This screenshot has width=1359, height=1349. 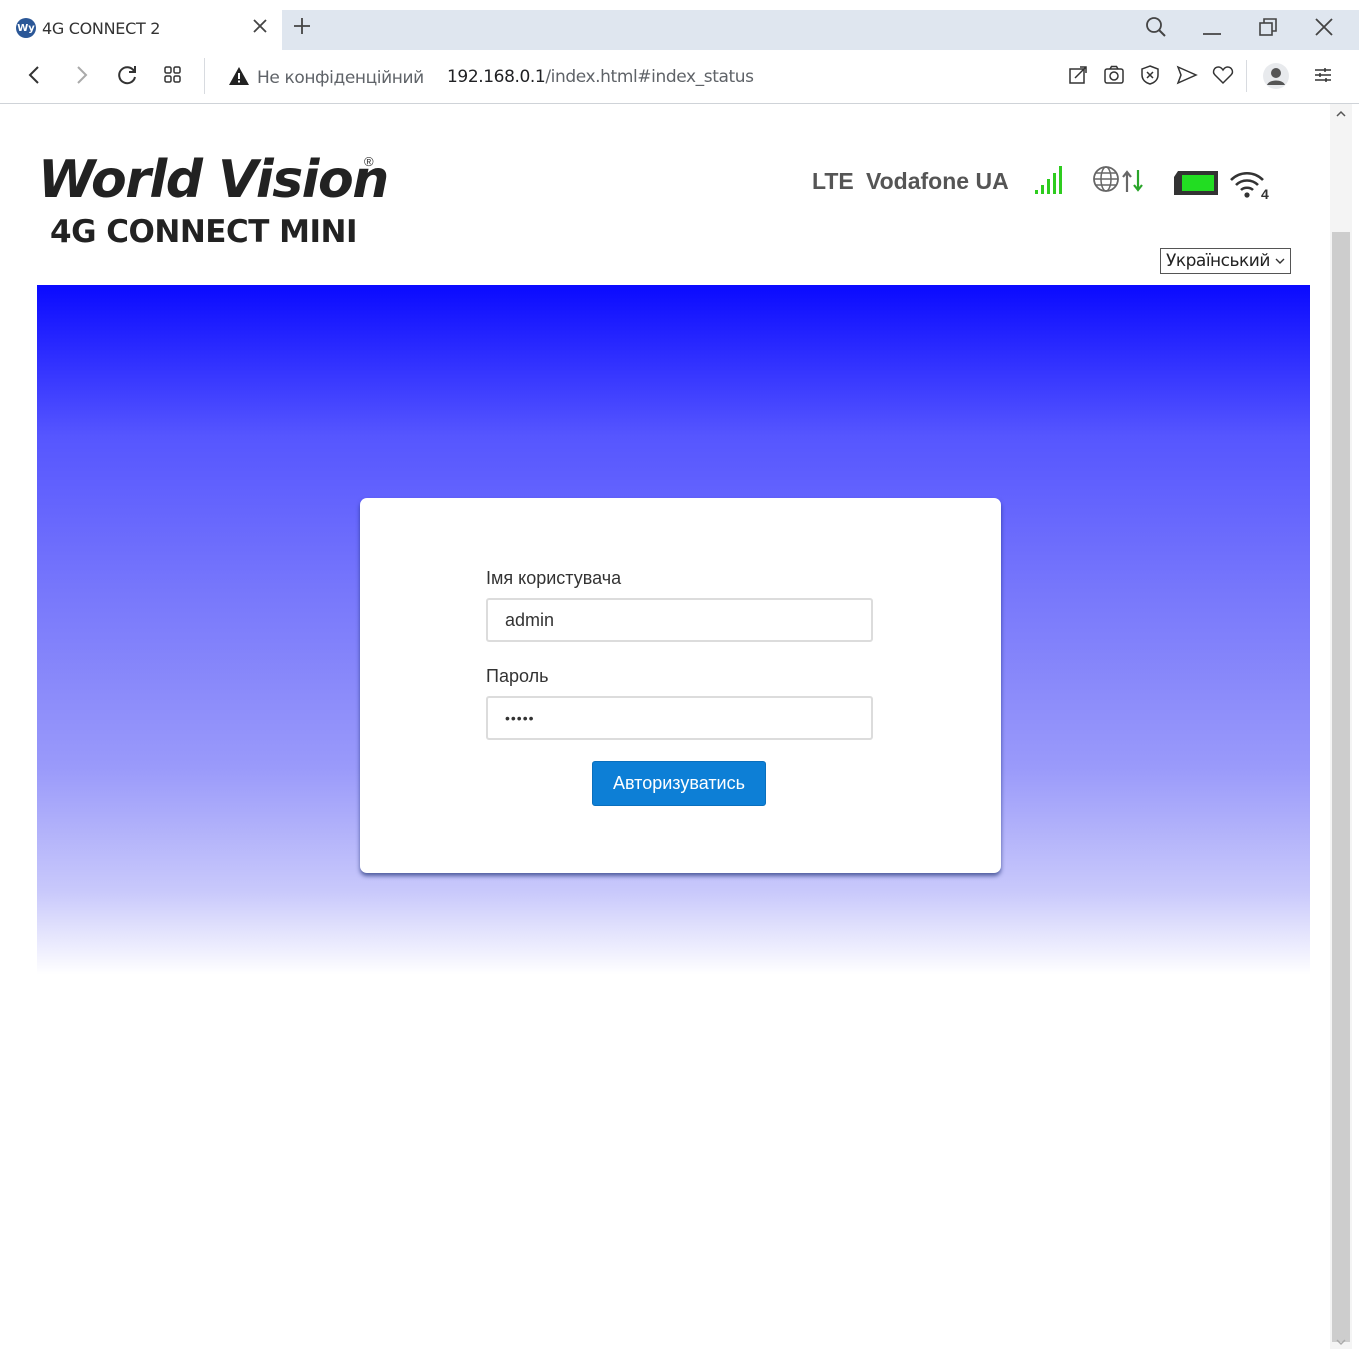 What do you see at coordinates (239, 76) in the screenshot?
I see `warning-icon` at bounding box center [239, 76].